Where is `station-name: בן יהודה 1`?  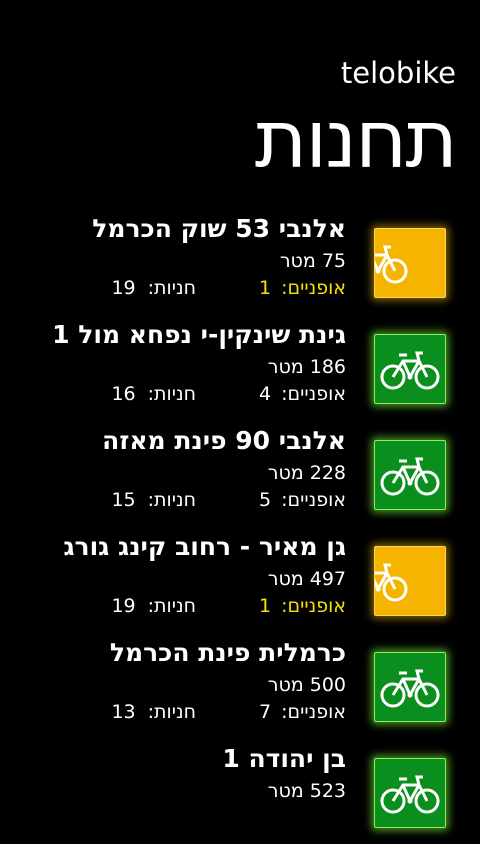
station-name: בן יהודה 1 is located at coordinates (284, 758).